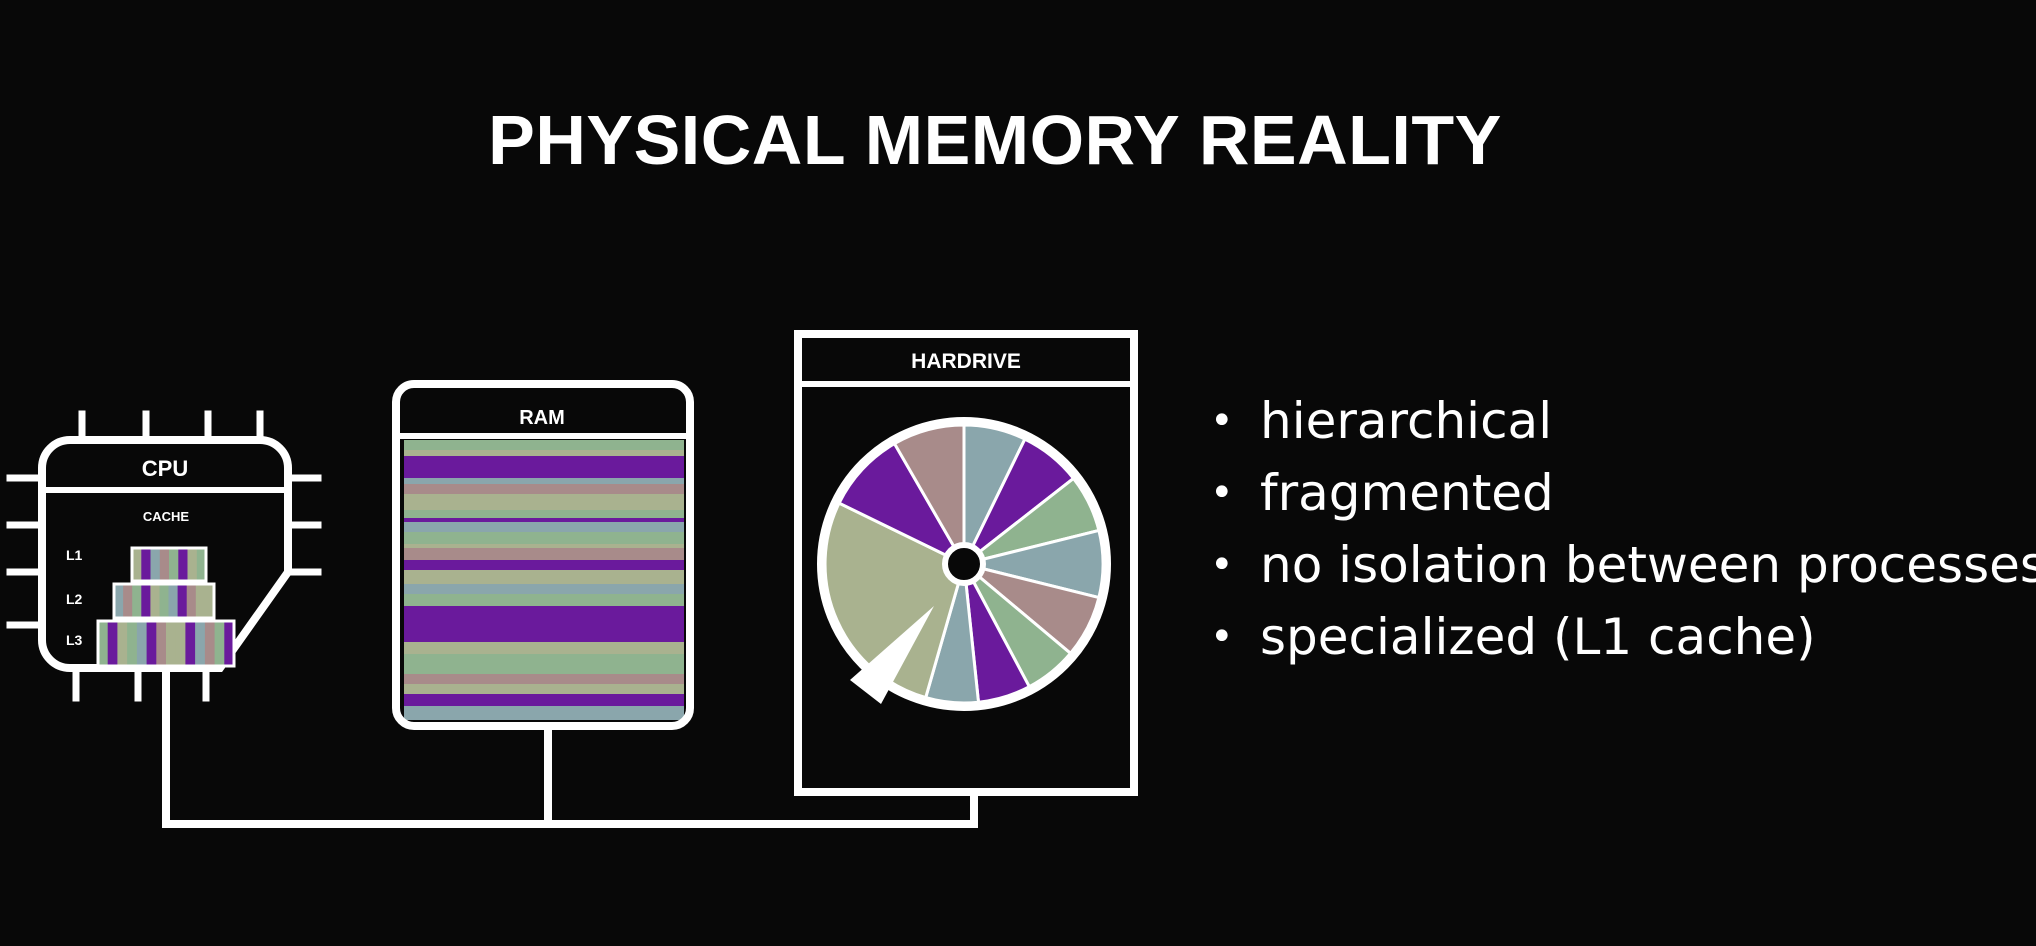 The width and height of the screenshot is (2036, 946). Describe the element at coordinates (1623, 493) in the screenshot. I see `bullet-item: fragmented` at that location.